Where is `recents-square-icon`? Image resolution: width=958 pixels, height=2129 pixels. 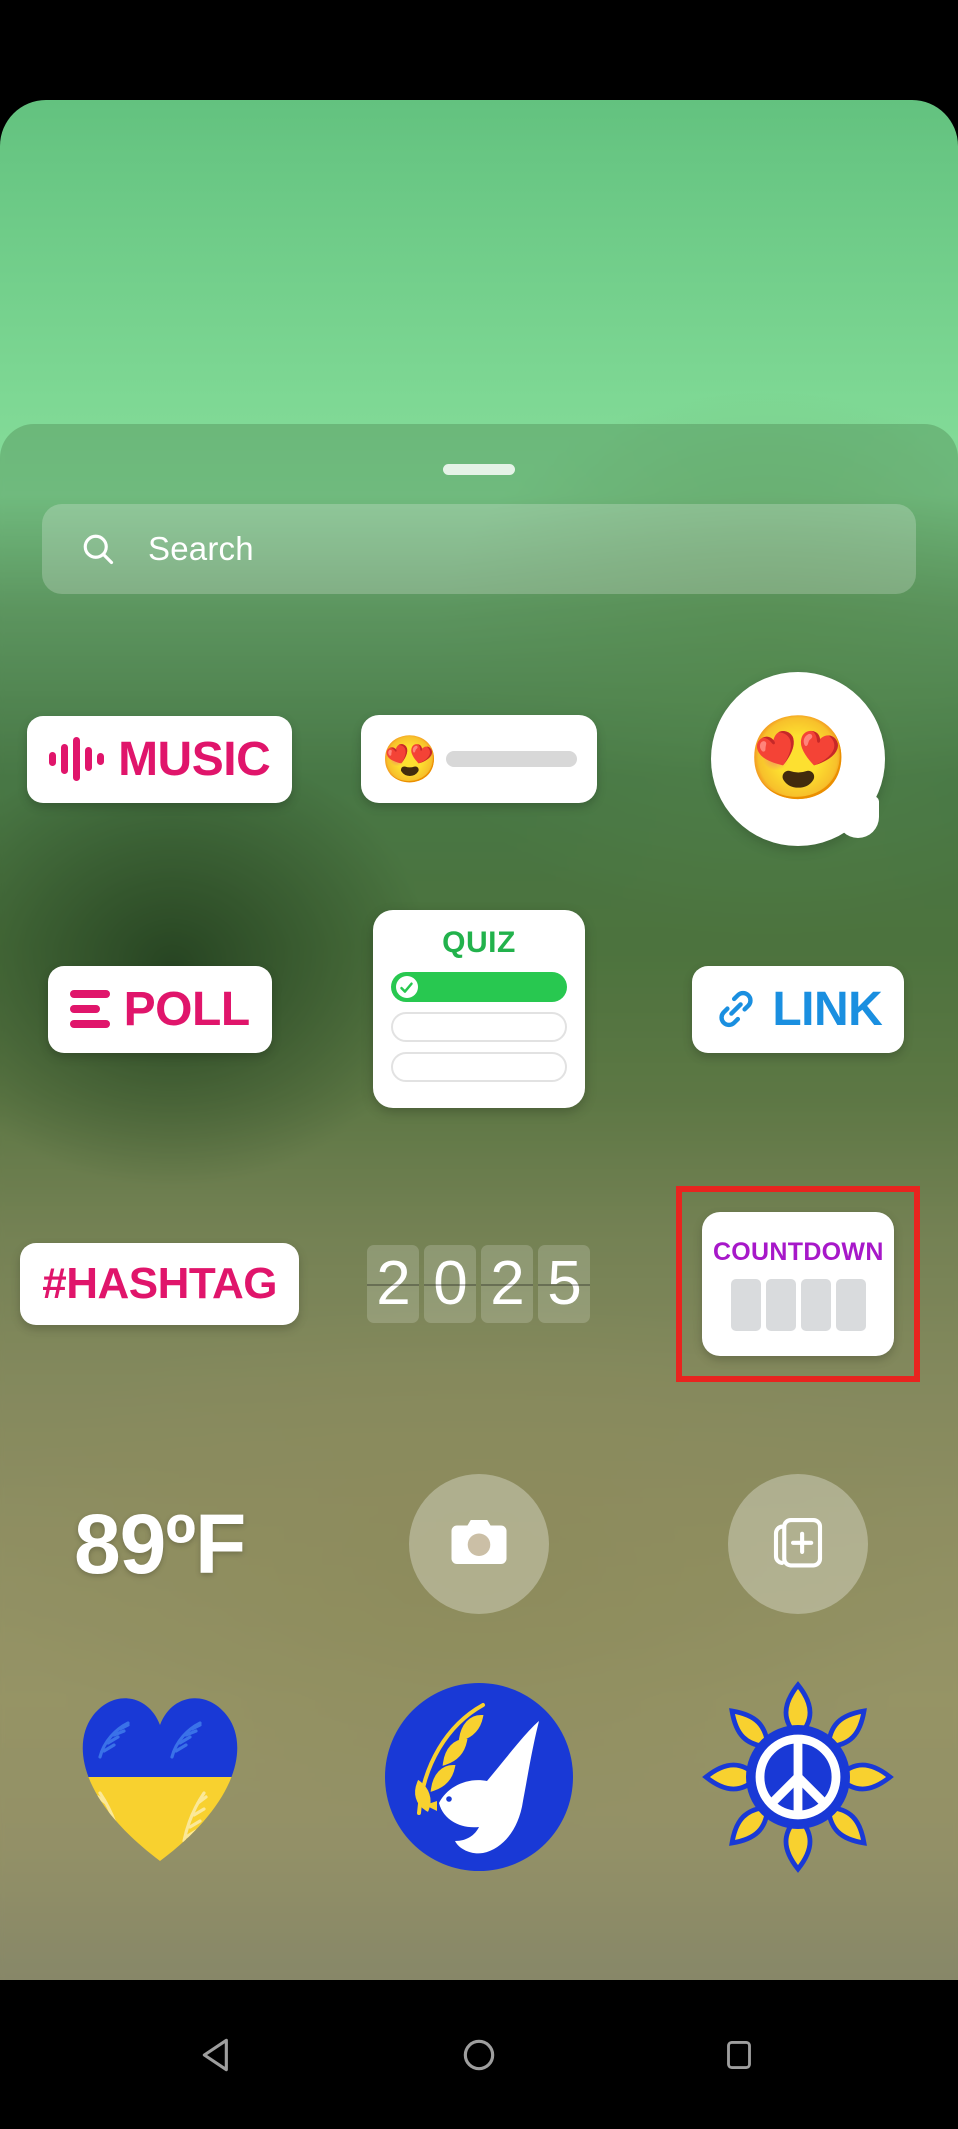 recents-square-icon is located at coordinates (739, 2055).